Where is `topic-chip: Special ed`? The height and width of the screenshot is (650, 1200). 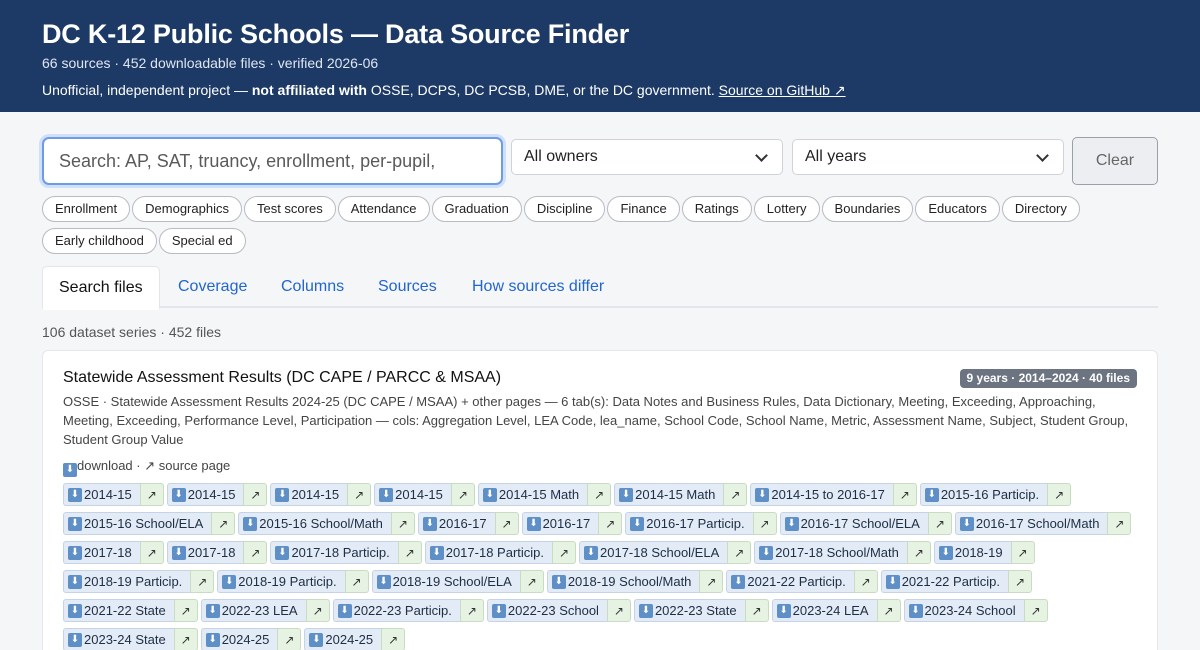 topic-chip: Special ed is located at coordinates (202, 241).